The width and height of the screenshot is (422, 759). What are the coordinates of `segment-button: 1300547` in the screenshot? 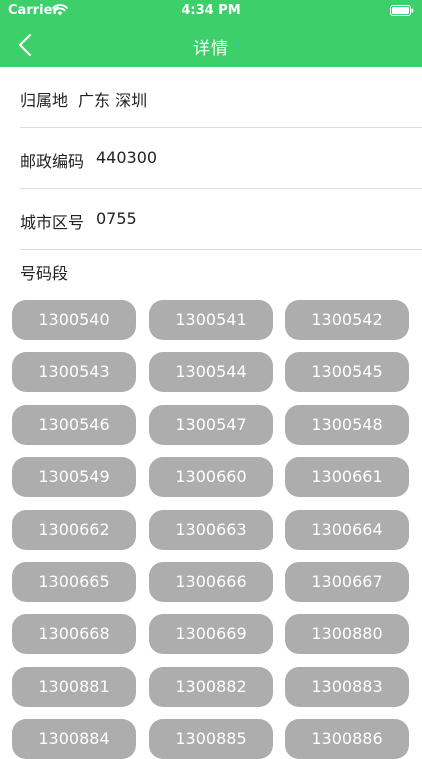 It's located at (211, 425).